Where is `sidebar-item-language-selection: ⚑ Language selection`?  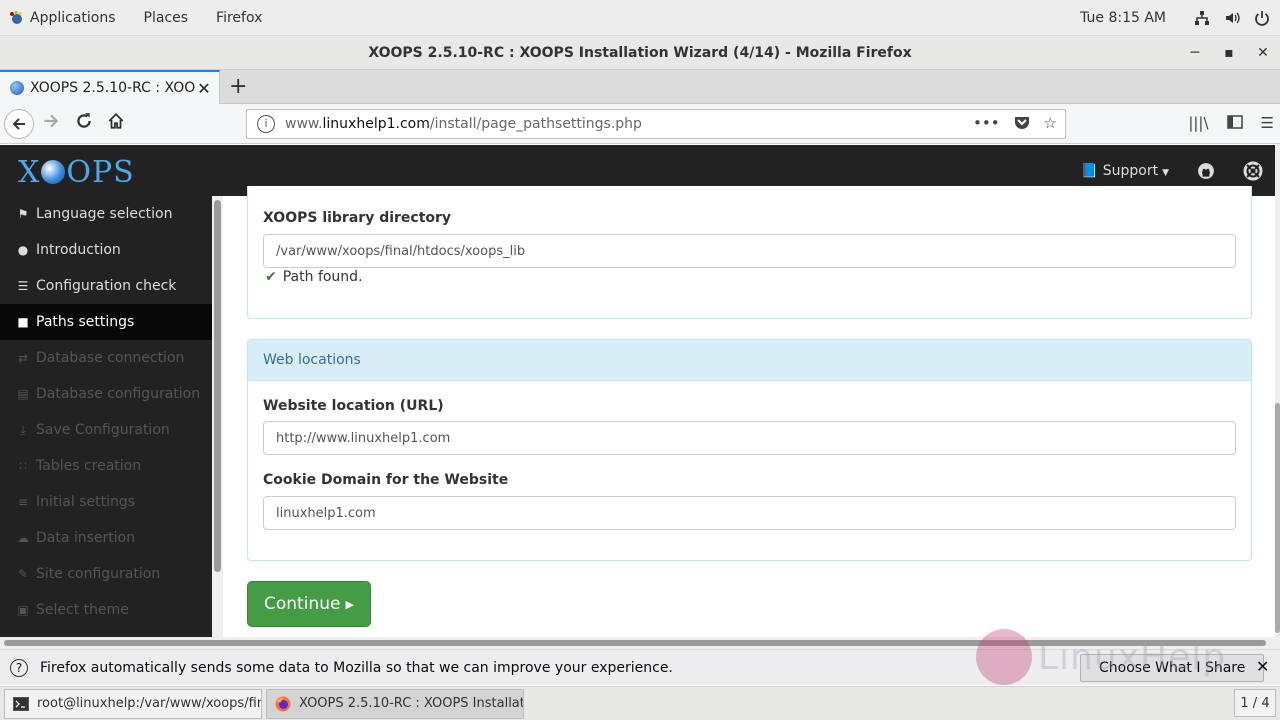 sidebar-item-language-selection: ⚑ Language selection is located at coordinates (106, 214).